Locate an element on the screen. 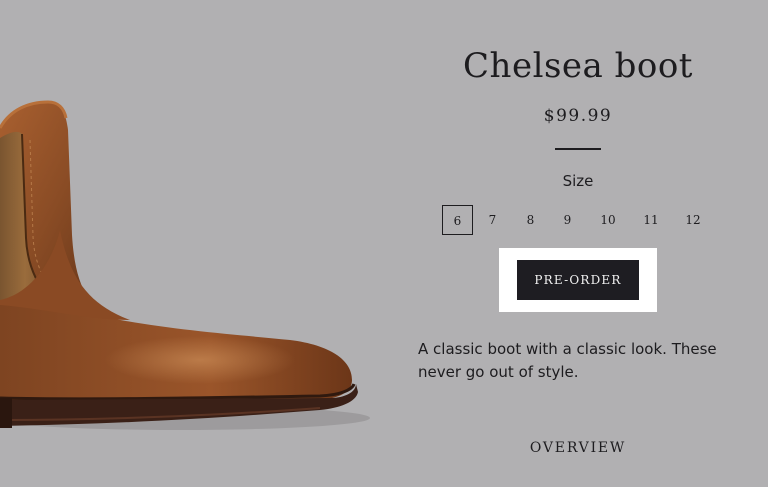 The image size is (768, 487). size-option-11: 11 is located at coordinates (651, 220).